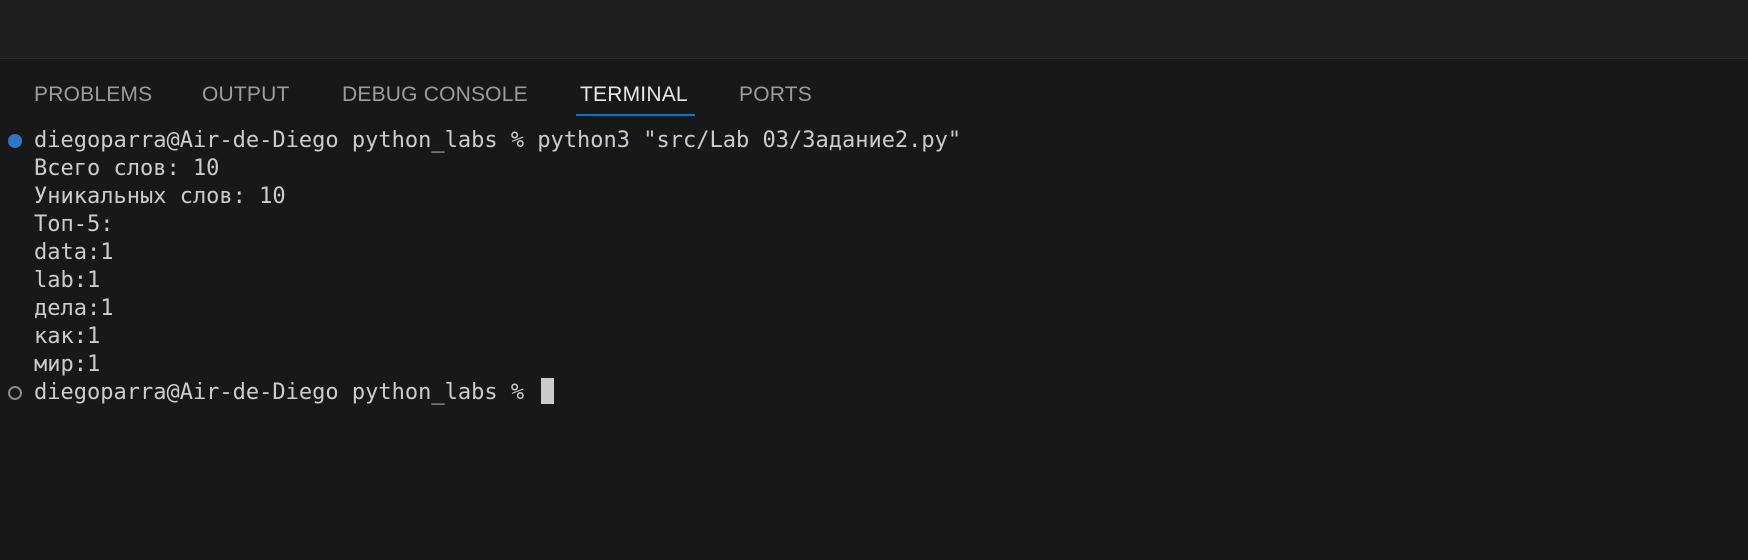 The image size is (1748, 560). I want to click on command-pending-decoration-icon, so click(15, 393).